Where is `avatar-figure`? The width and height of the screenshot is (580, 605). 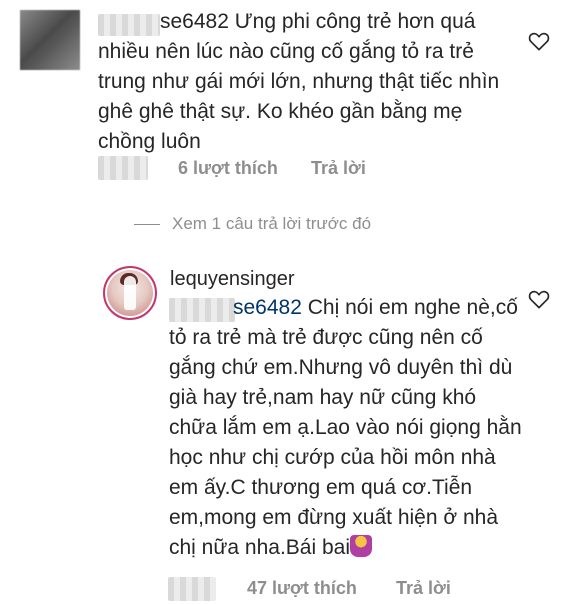
avatar-figure is located at coordinates (130, 293).